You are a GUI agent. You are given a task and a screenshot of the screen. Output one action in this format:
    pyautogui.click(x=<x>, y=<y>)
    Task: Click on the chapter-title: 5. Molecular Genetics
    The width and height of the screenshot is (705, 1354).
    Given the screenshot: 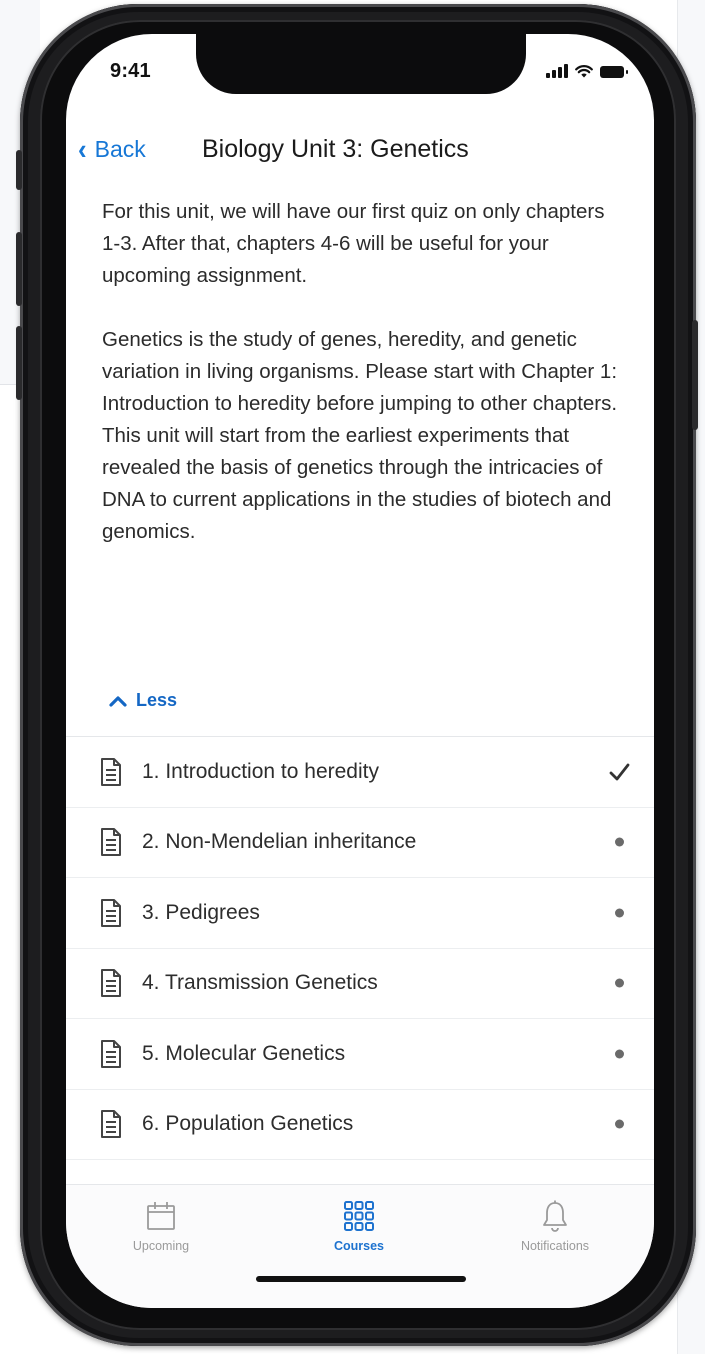 What is the action you would take?
    pyautogui.click(x=244, y=1053)
    